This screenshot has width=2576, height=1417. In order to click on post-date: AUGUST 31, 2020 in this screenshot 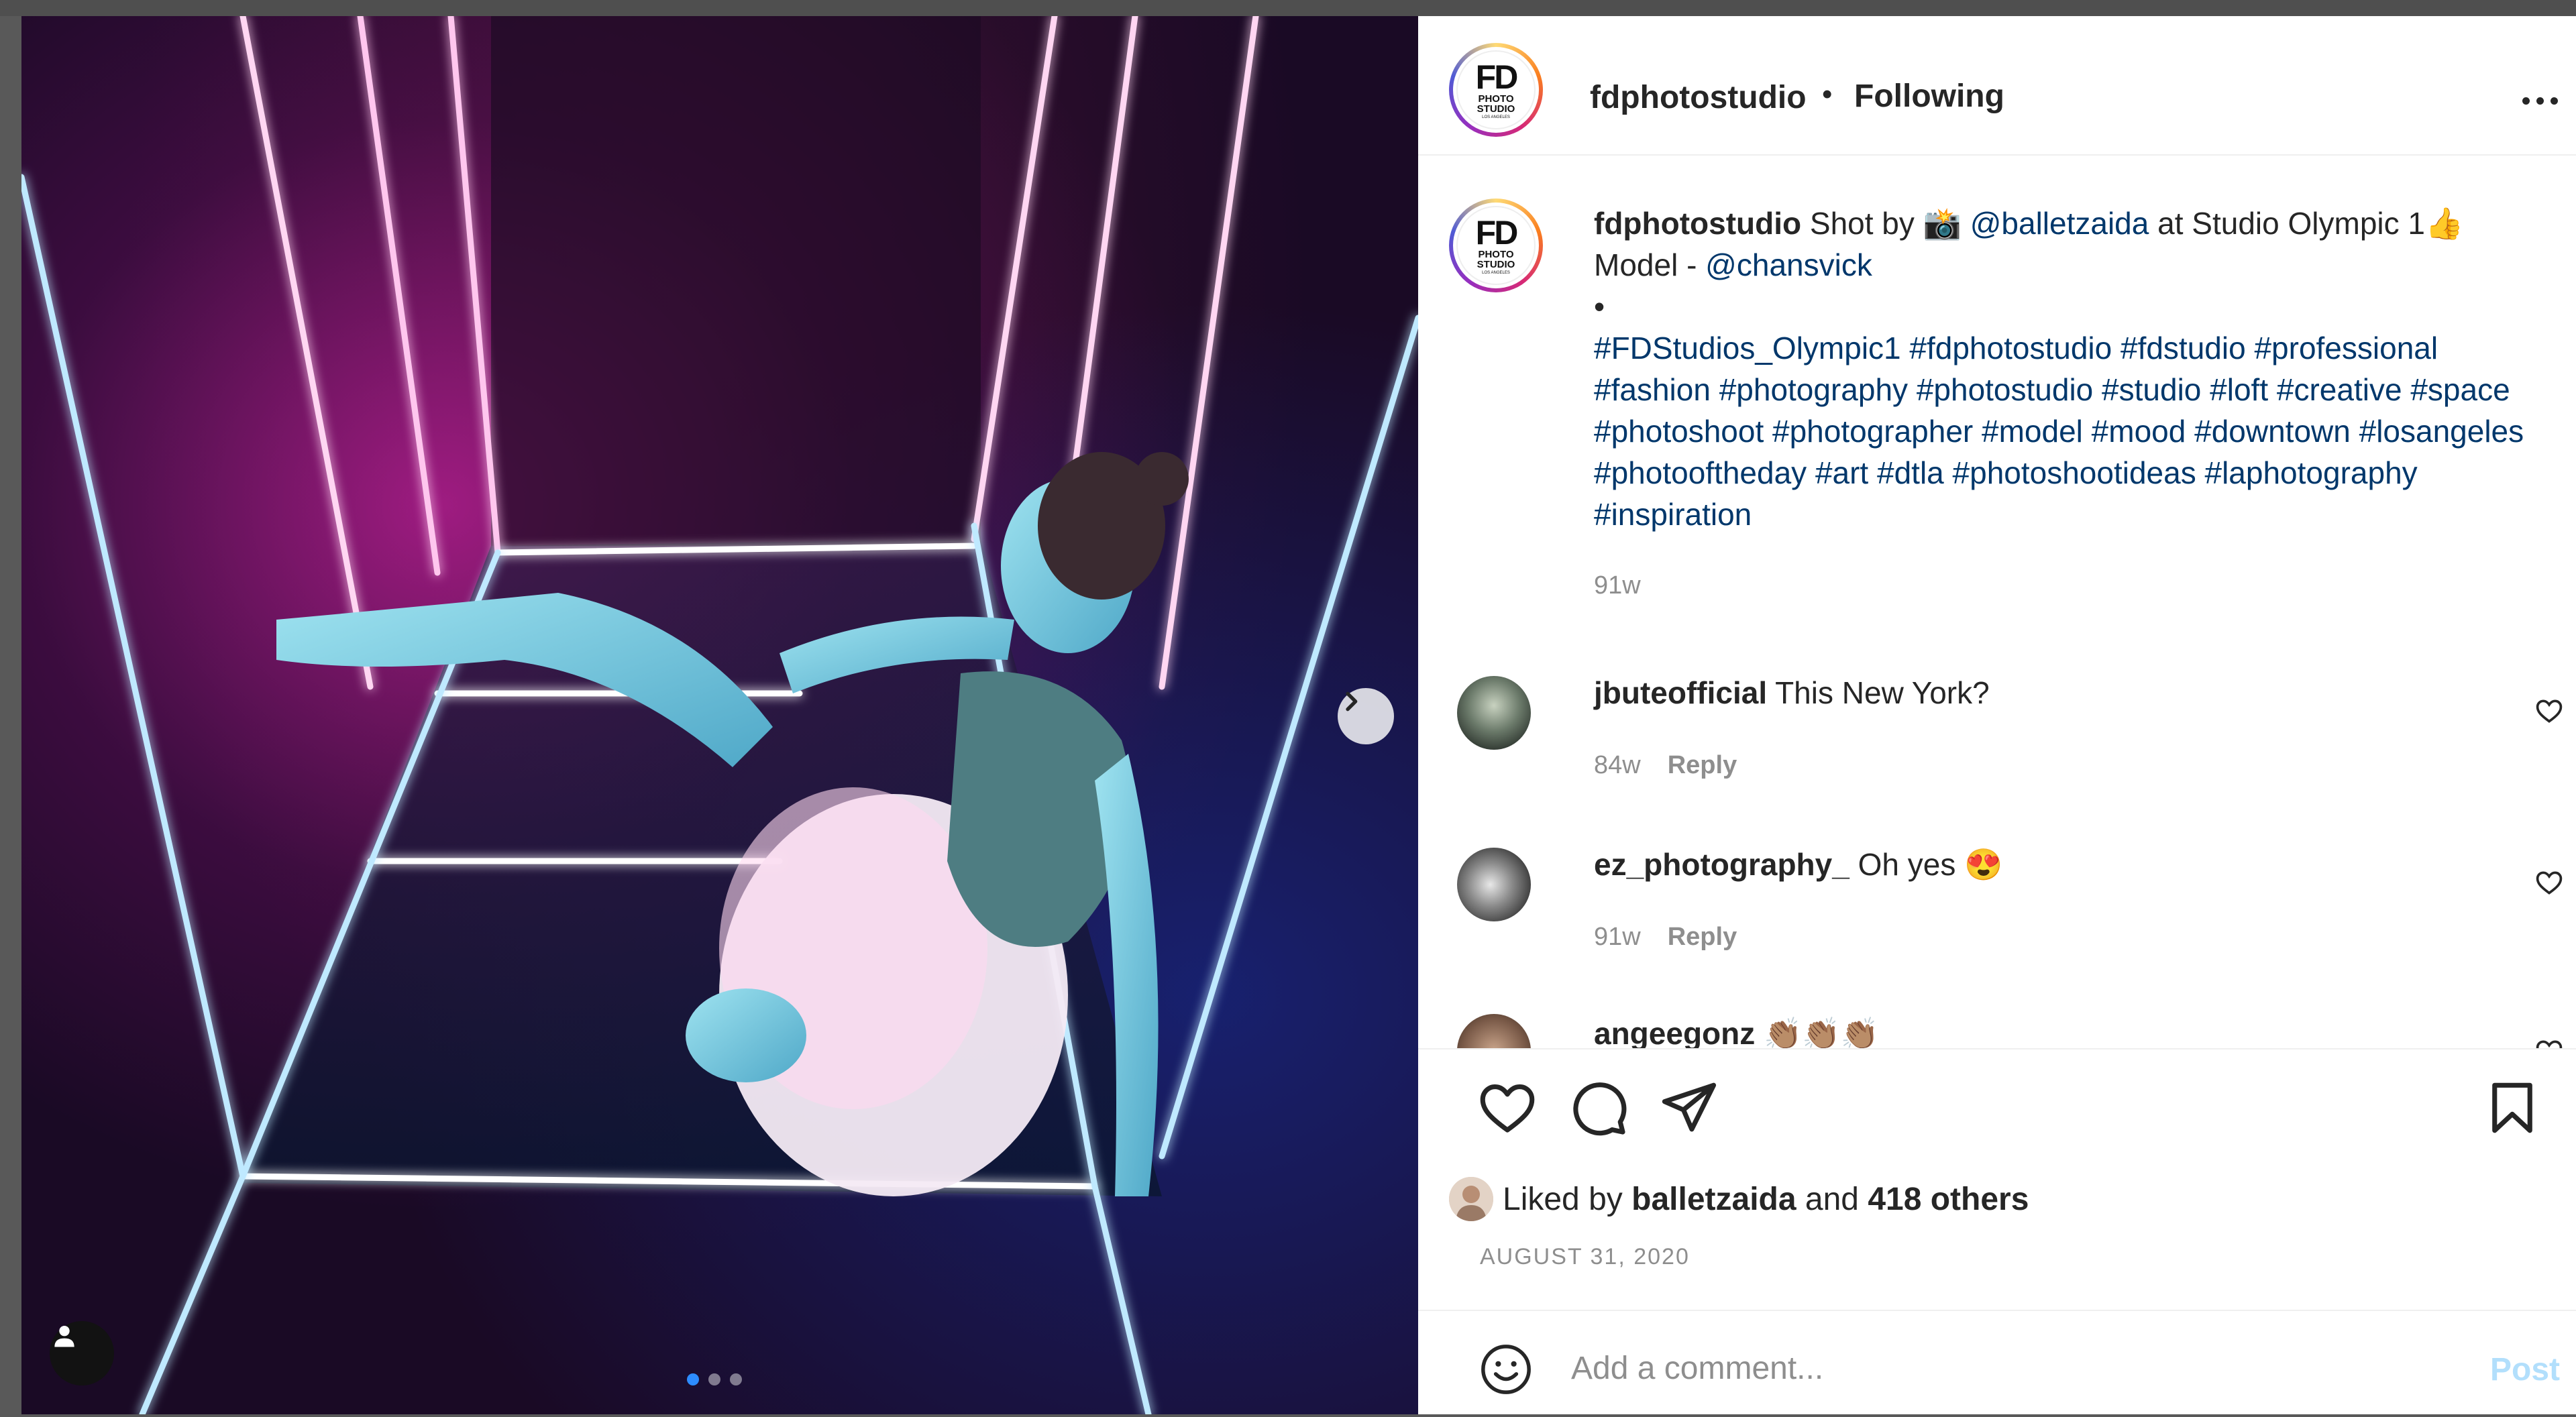, I will do `click(1585, 1256)`.